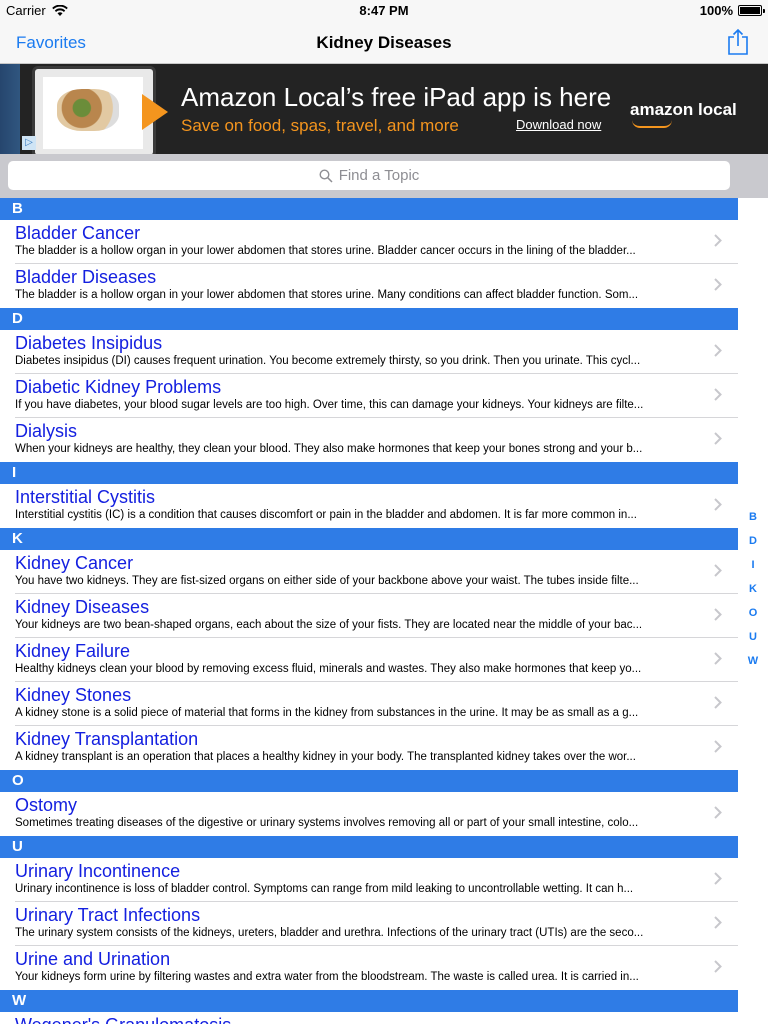  What do you see at coordinates (46, 805) in the screenshot?
I see `topic-title: Ostomy` at bounding box center [46, 805].